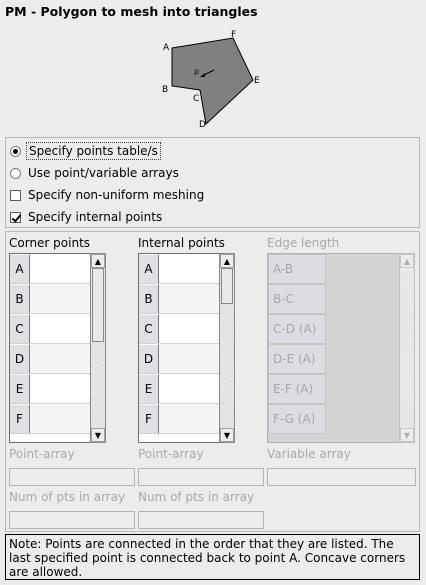  I want to click on polygon-shape, so click(212, 81).